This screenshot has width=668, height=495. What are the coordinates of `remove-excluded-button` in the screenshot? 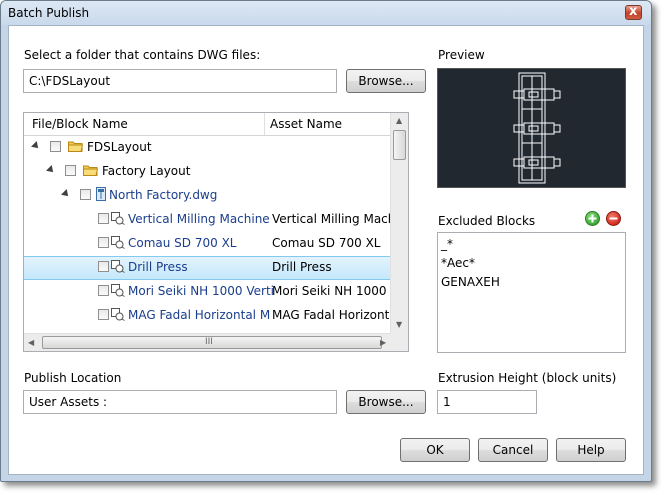 It's located at (613, 218).